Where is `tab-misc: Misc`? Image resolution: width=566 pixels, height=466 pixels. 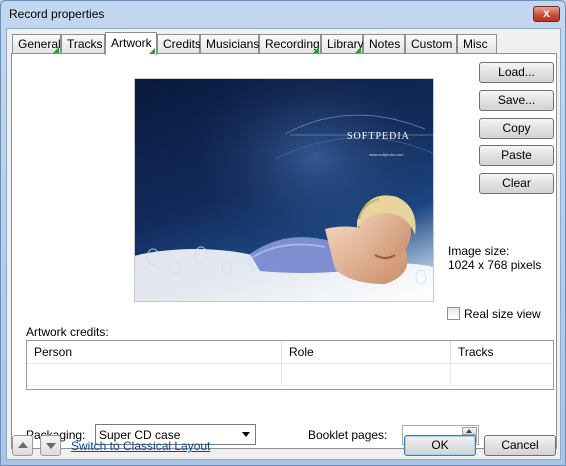 tab-misc: Misc is located at coordinates (477, 44).